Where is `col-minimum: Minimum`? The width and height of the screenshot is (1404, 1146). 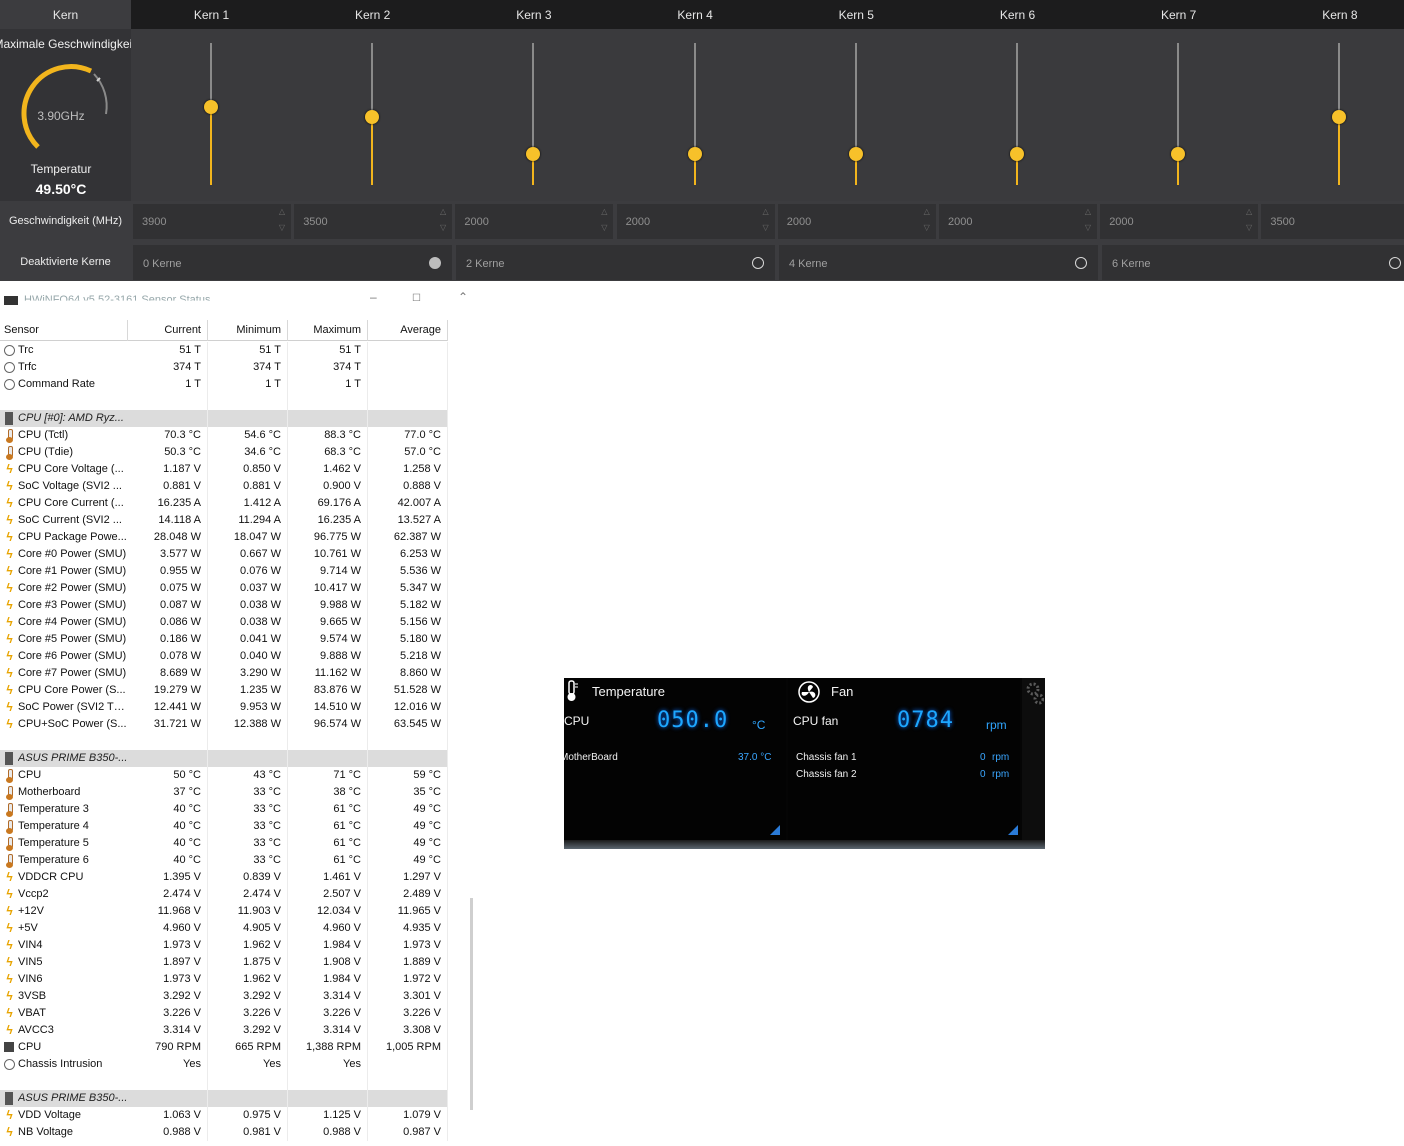
col-minimum: Minimum is located at coordinates (248, 330).